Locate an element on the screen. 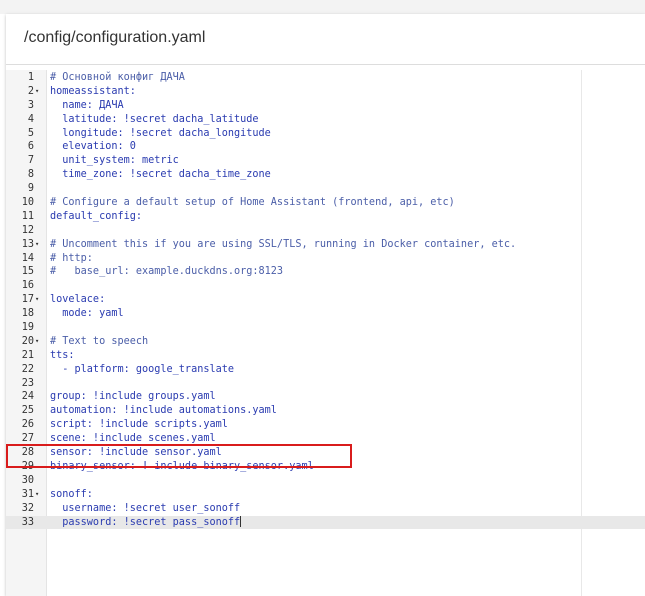 The image size is (645, 596). line-text: # base_url: example.duckdns.org:8123 is located at coordinates (167, 272).